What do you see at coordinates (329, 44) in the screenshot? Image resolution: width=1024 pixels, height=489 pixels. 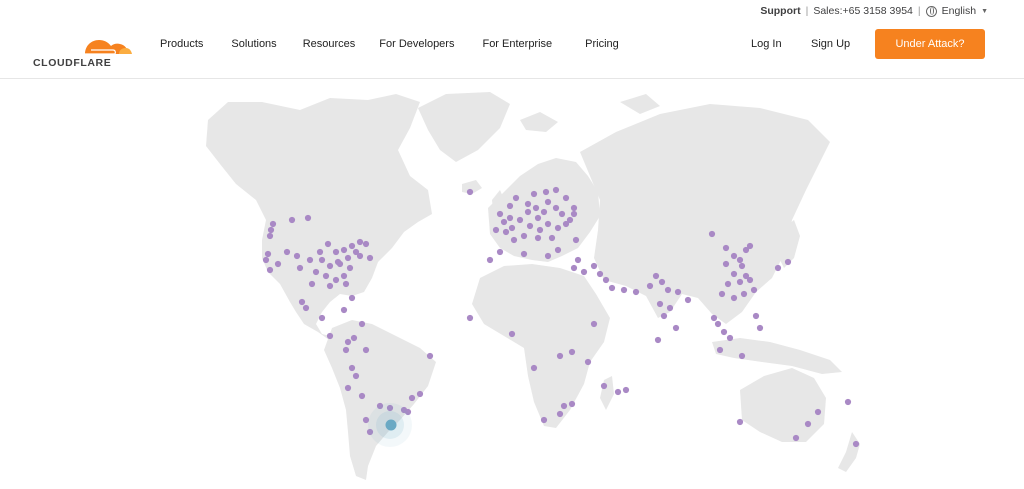 I see `nav-resources: Resources` at bounding box center [329, 44].